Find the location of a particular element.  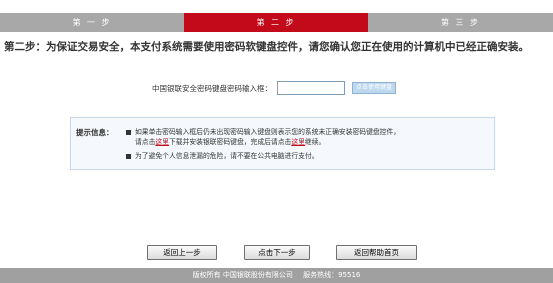

tip-text-2b: 下载并安装银联密码键盘，完成后请点击 is located at coordinates (230, 142).